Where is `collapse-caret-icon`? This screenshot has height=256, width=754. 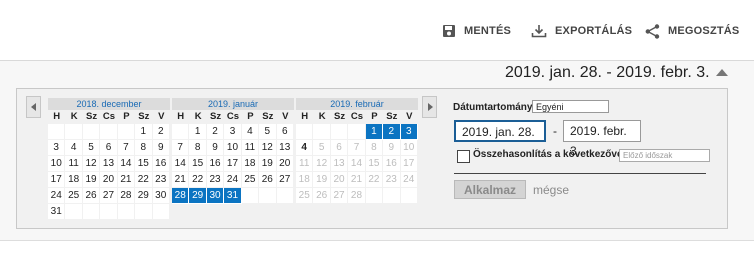
collapse-caret-icon is located at coordinates (722, 72).